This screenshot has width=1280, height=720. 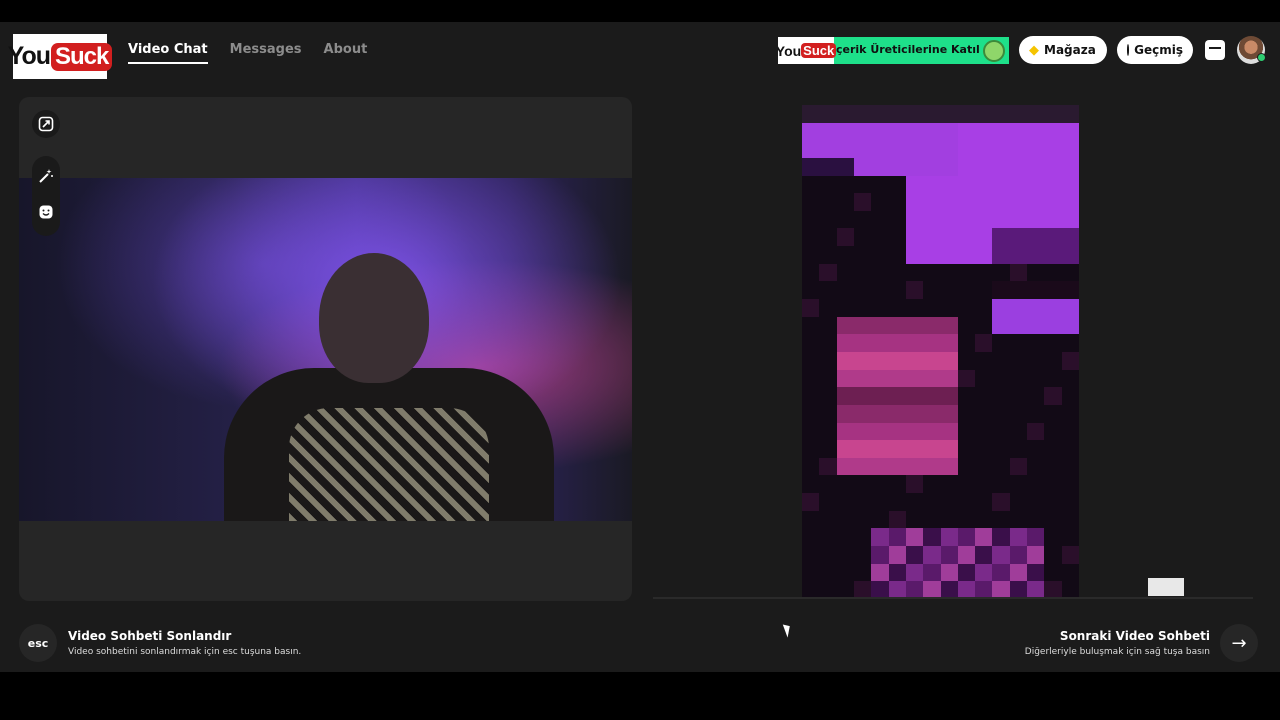 I want to click on nav-video-chat: Video Chat, so click(x=168, y=53).